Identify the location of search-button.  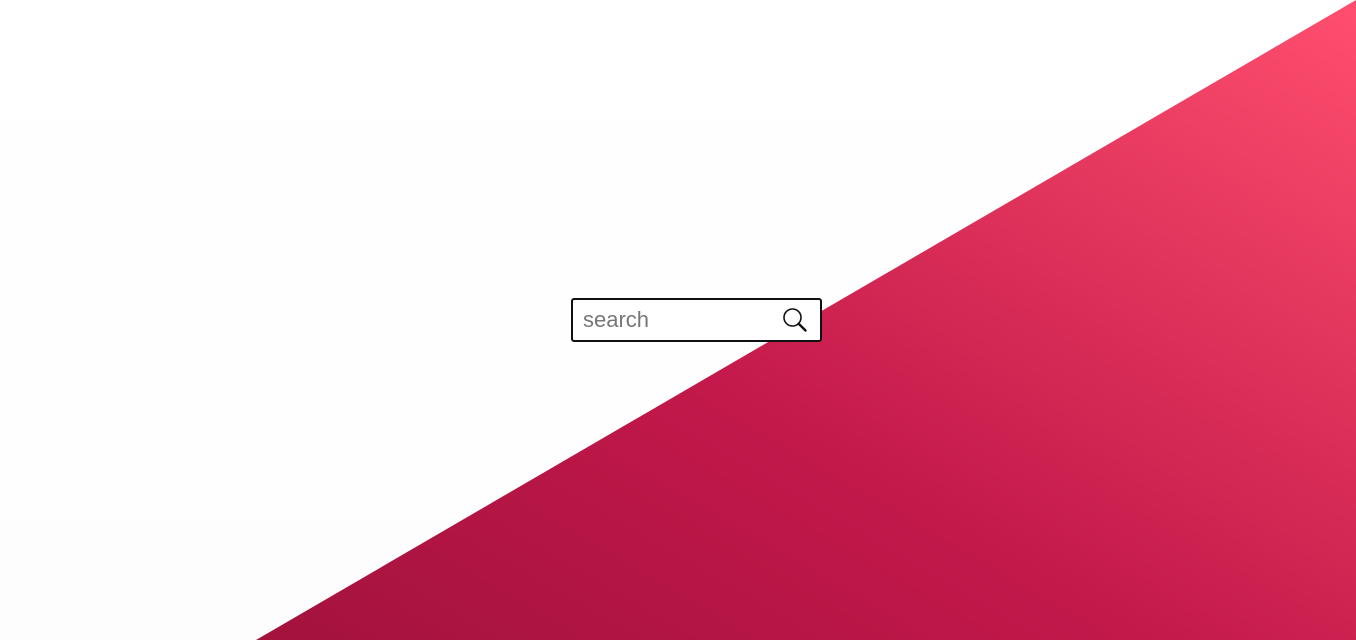
(795, 320).